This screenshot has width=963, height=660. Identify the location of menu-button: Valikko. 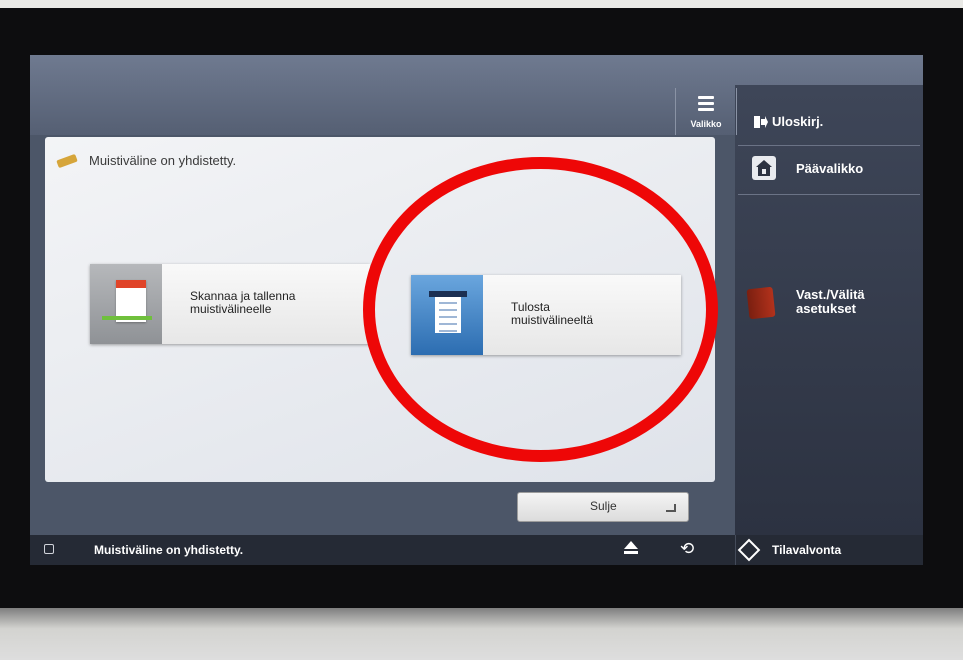
(706, 111).